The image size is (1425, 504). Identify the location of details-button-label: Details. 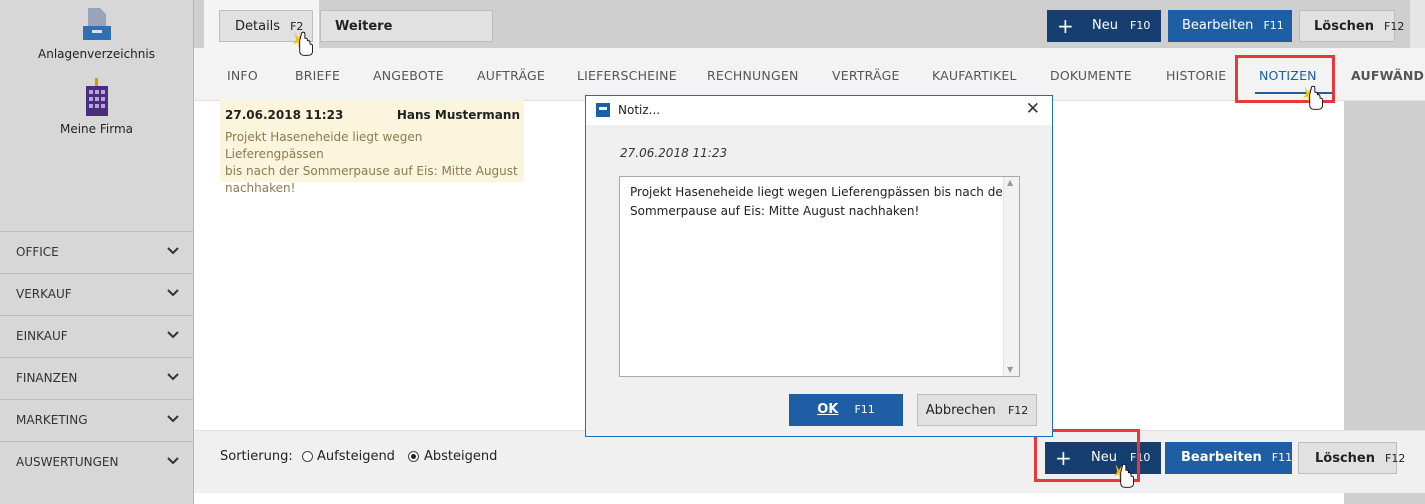
(258, 26).